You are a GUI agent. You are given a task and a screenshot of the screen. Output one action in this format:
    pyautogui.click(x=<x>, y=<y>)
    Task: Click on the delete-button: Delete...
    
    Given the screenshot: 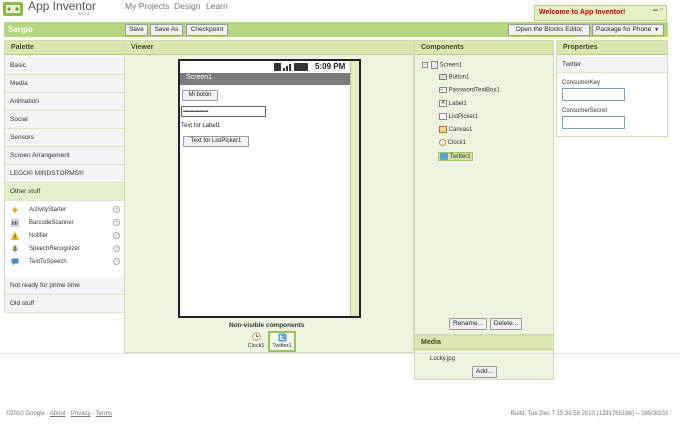 What is the action you would take?
    pyautogui.click(x=506, y=324)
    